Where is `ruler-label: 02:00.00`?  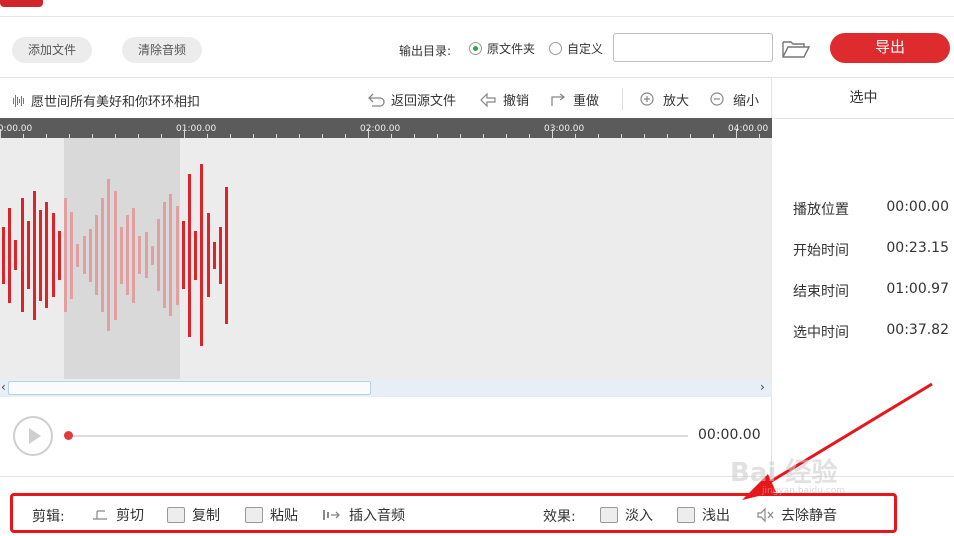 ruler-label: 02:00.00 is located at coordinates (380, 129).